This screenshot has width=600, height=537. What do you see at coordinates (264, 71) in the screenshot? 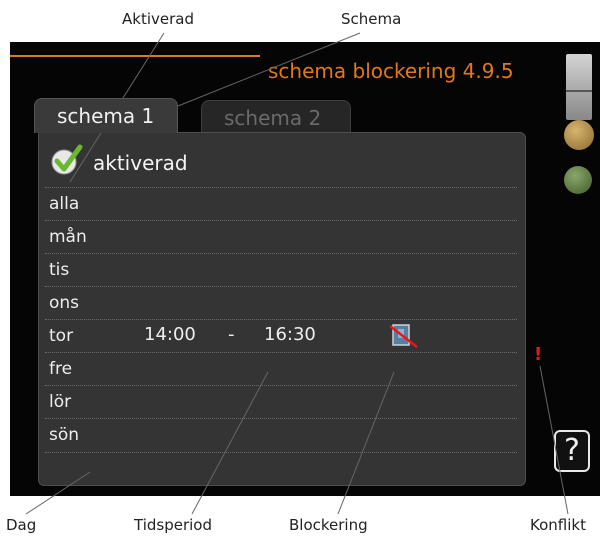
I see `leader-schedule` at bounding box center [264, 71].